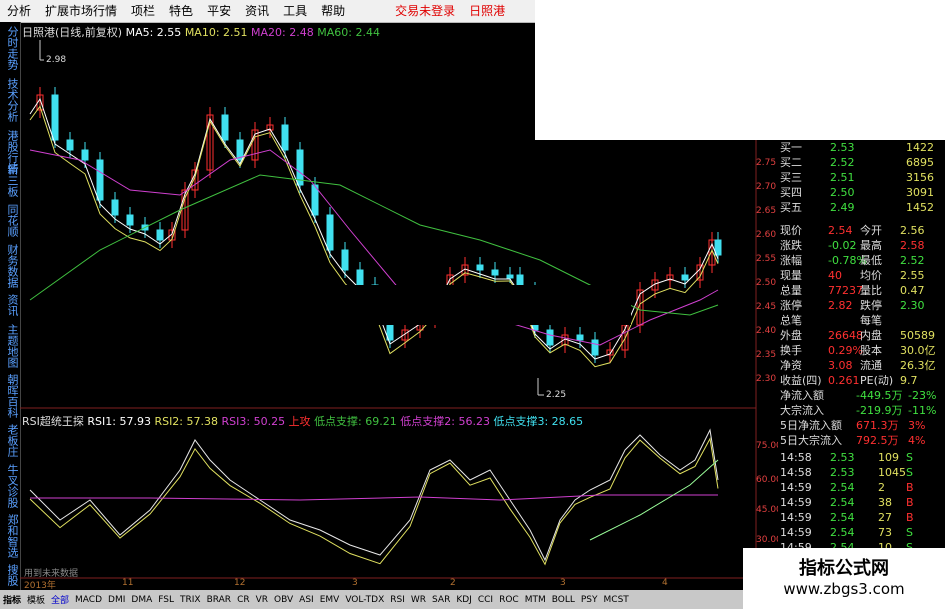  I want to click on flow-pct: 4%, so click(917, 440).